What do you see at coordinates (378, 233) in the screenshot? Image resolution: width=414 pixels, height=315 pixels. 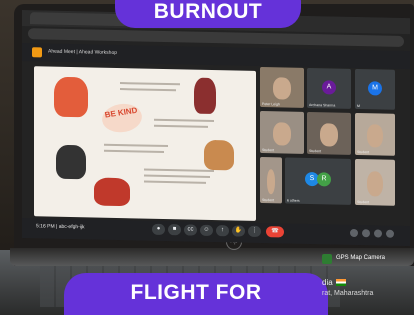 I see `chat-icon` at bounding box center [378, 233].